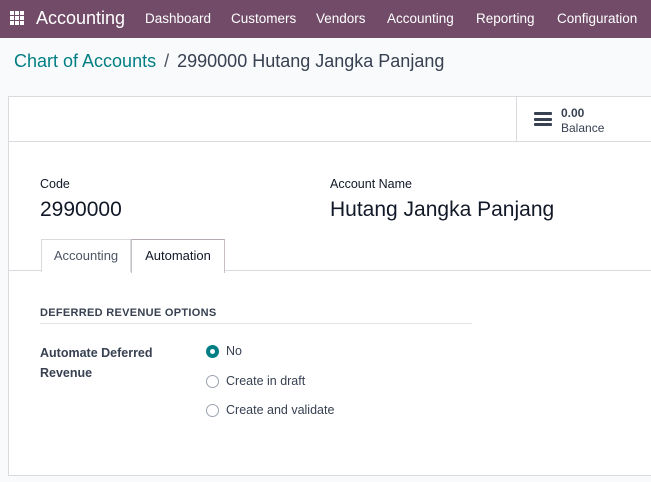 The height and width of the screenshot is (482, 651). What do you see at coordinates (80, 18) in the screenshot?
I see `app-brand: Accounting` at bounding box center [80, 18].